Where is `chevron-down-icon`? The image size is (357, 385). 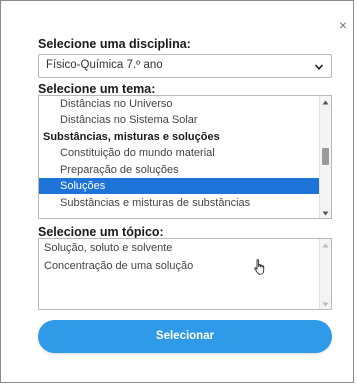
chevron-down-icon is located at coordinates (319, 67).